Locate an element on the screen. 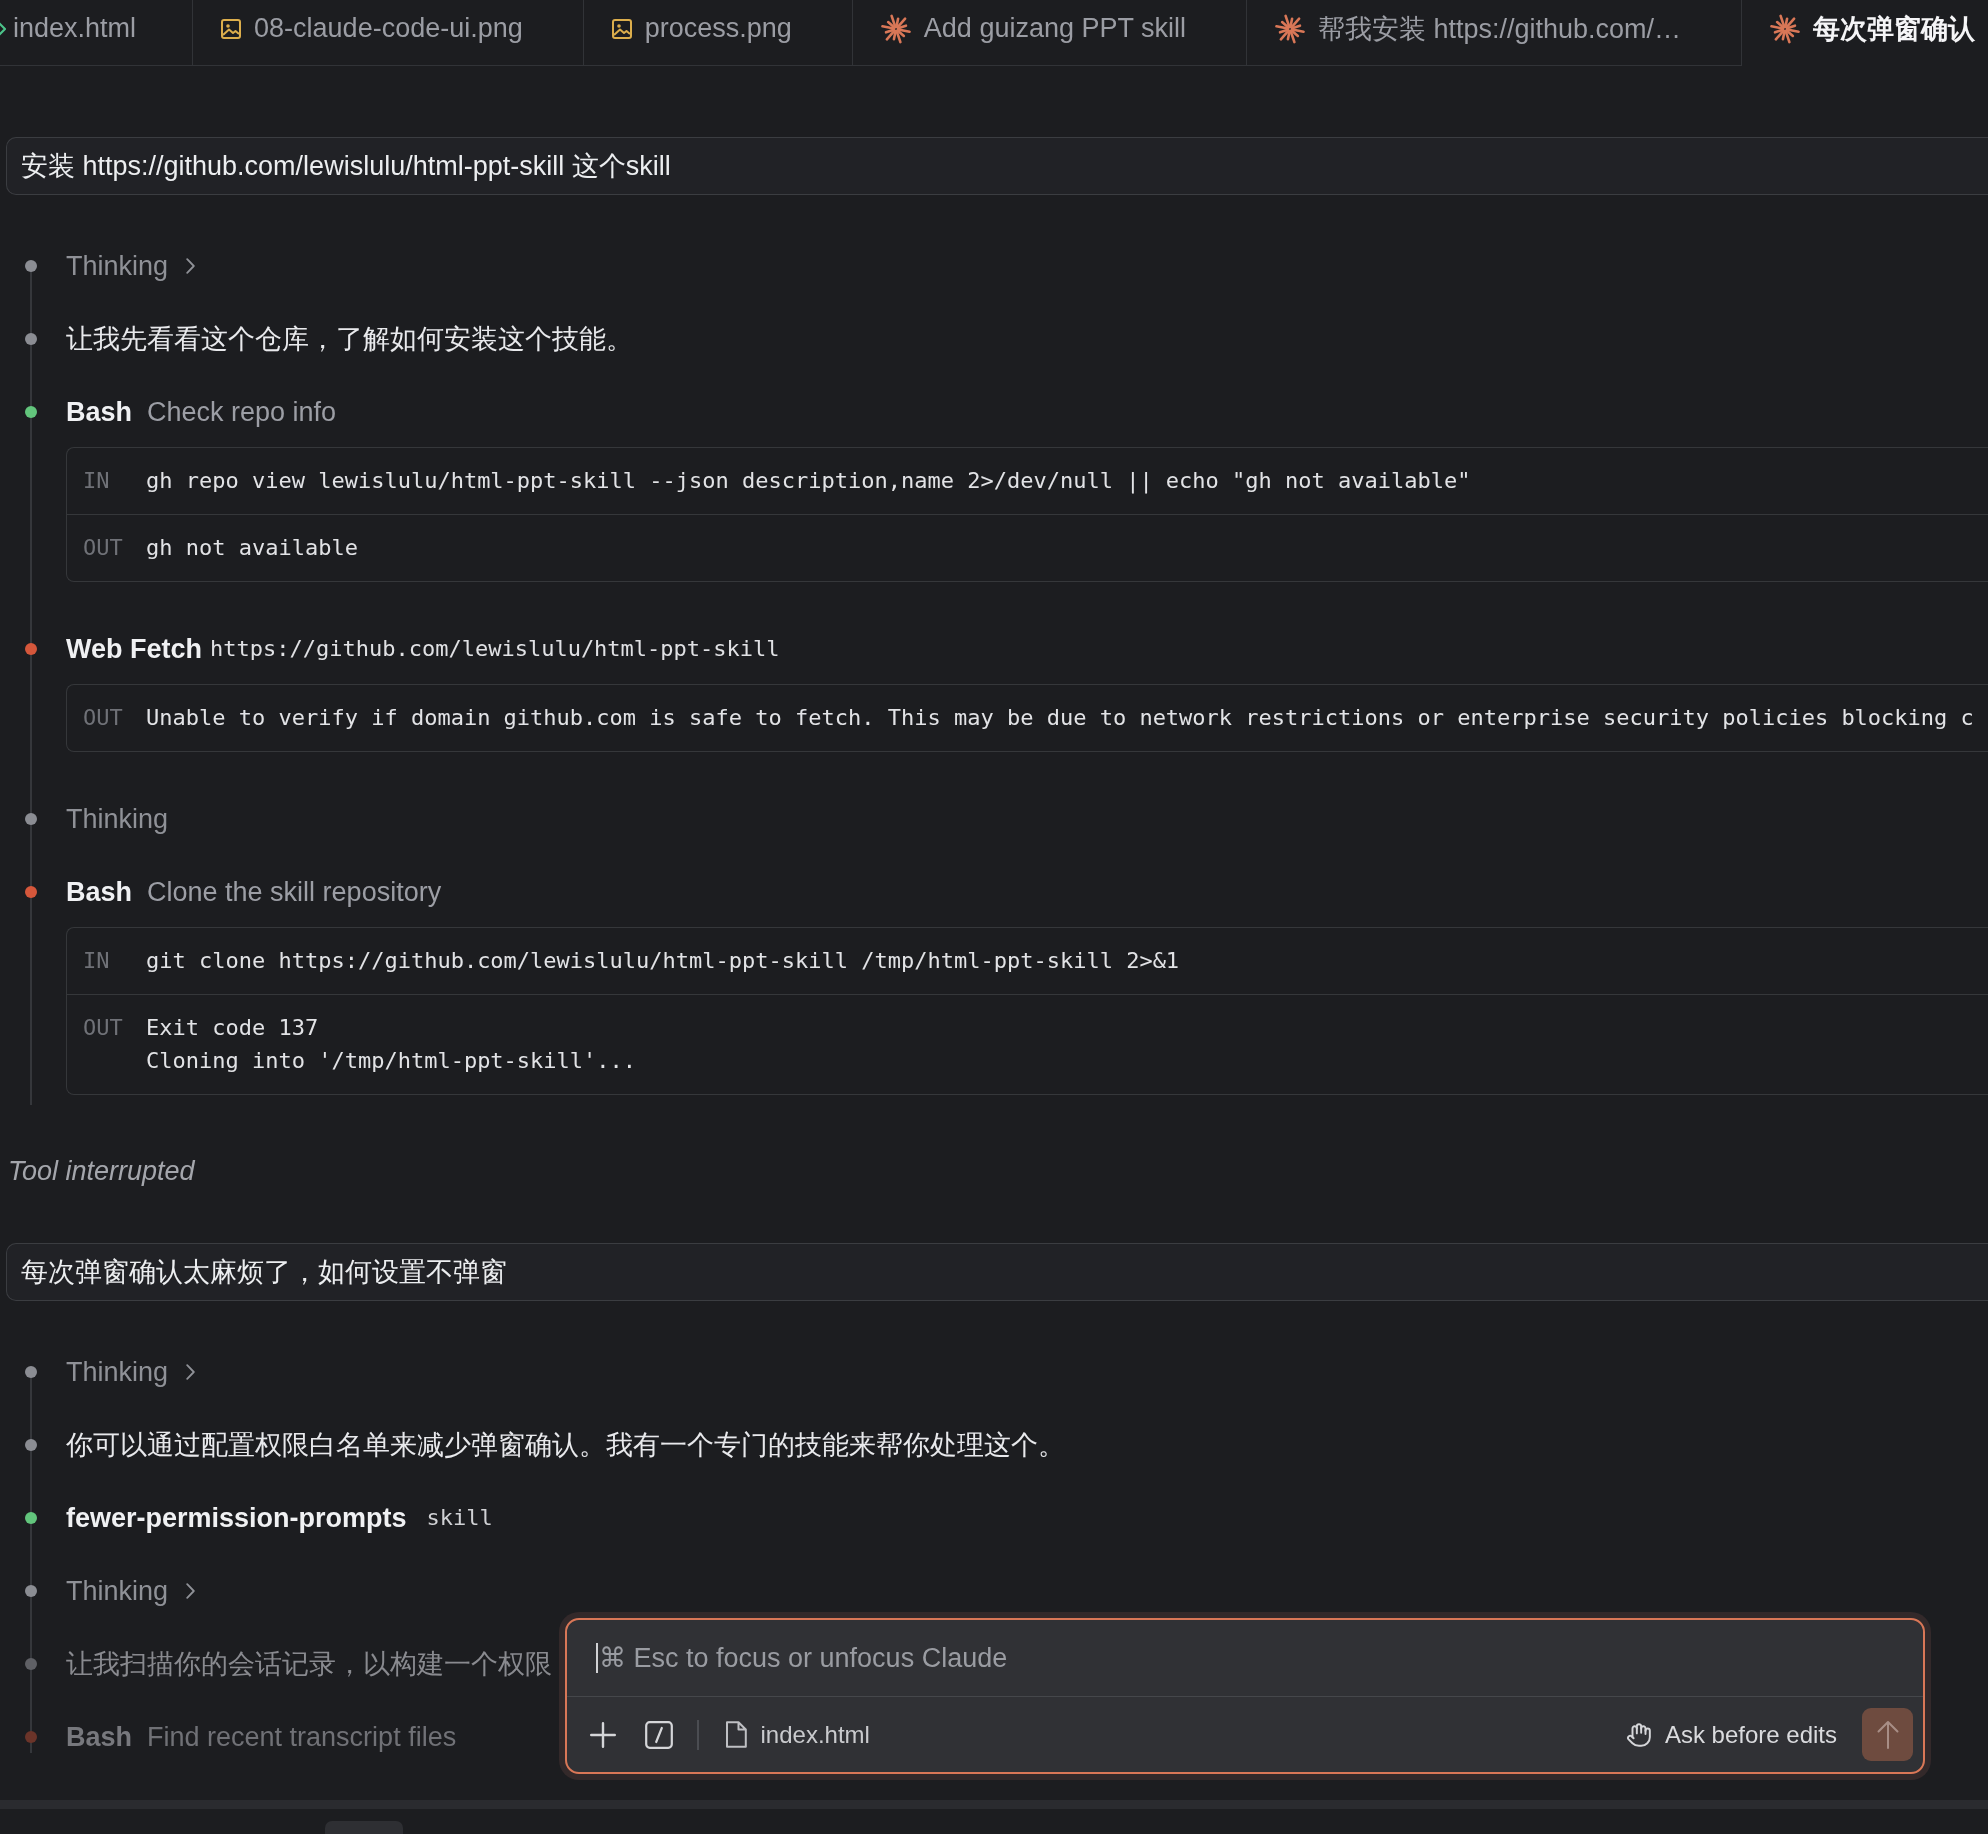 Image resolution: width=1988 pixels, height=1834 pixels. assistant-message: 你可以通过配置权限白名单来减少弹窗确认。我有一个专门的技能来帮你处理这个。 is located at coordinates (565, 1445).